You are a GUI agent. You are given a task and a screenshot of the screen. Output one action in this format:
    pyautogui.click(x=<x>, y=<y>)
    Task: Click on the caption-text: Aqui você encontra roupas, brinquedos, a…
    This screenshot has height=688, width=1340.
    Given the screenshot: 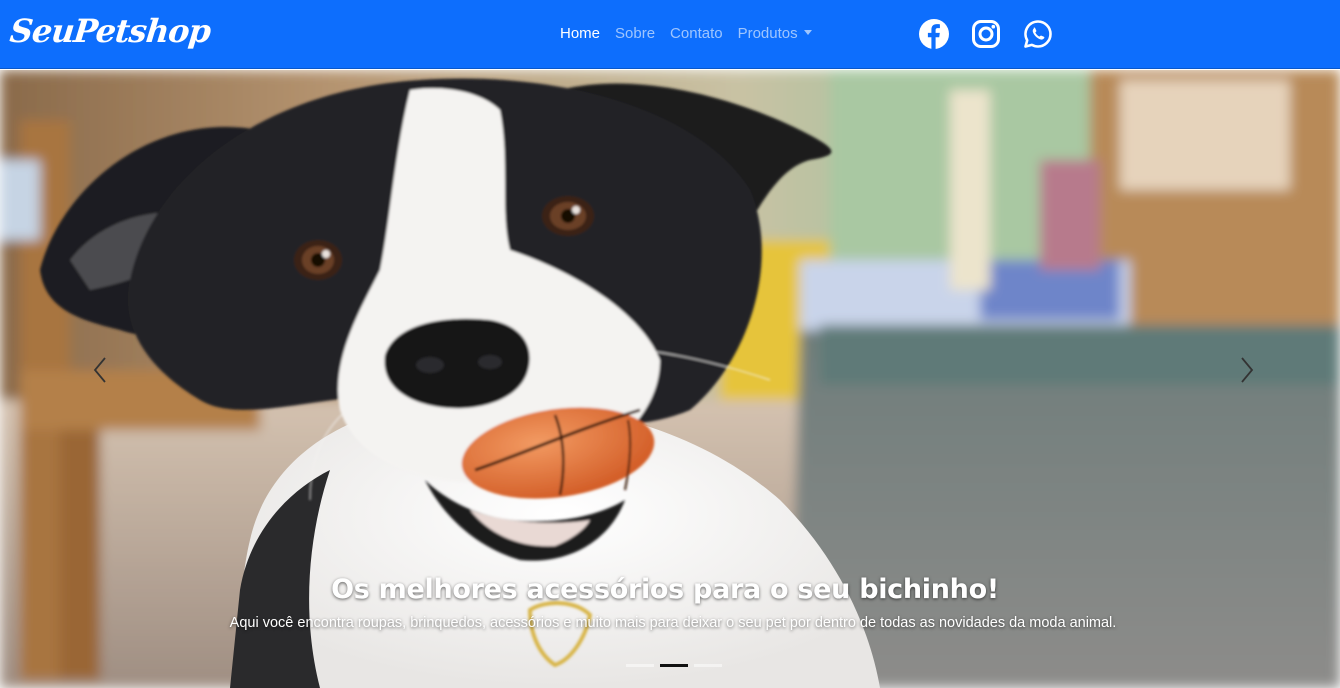 What is the action you would take?
    pyautogui.click(x=673, y=623)
    